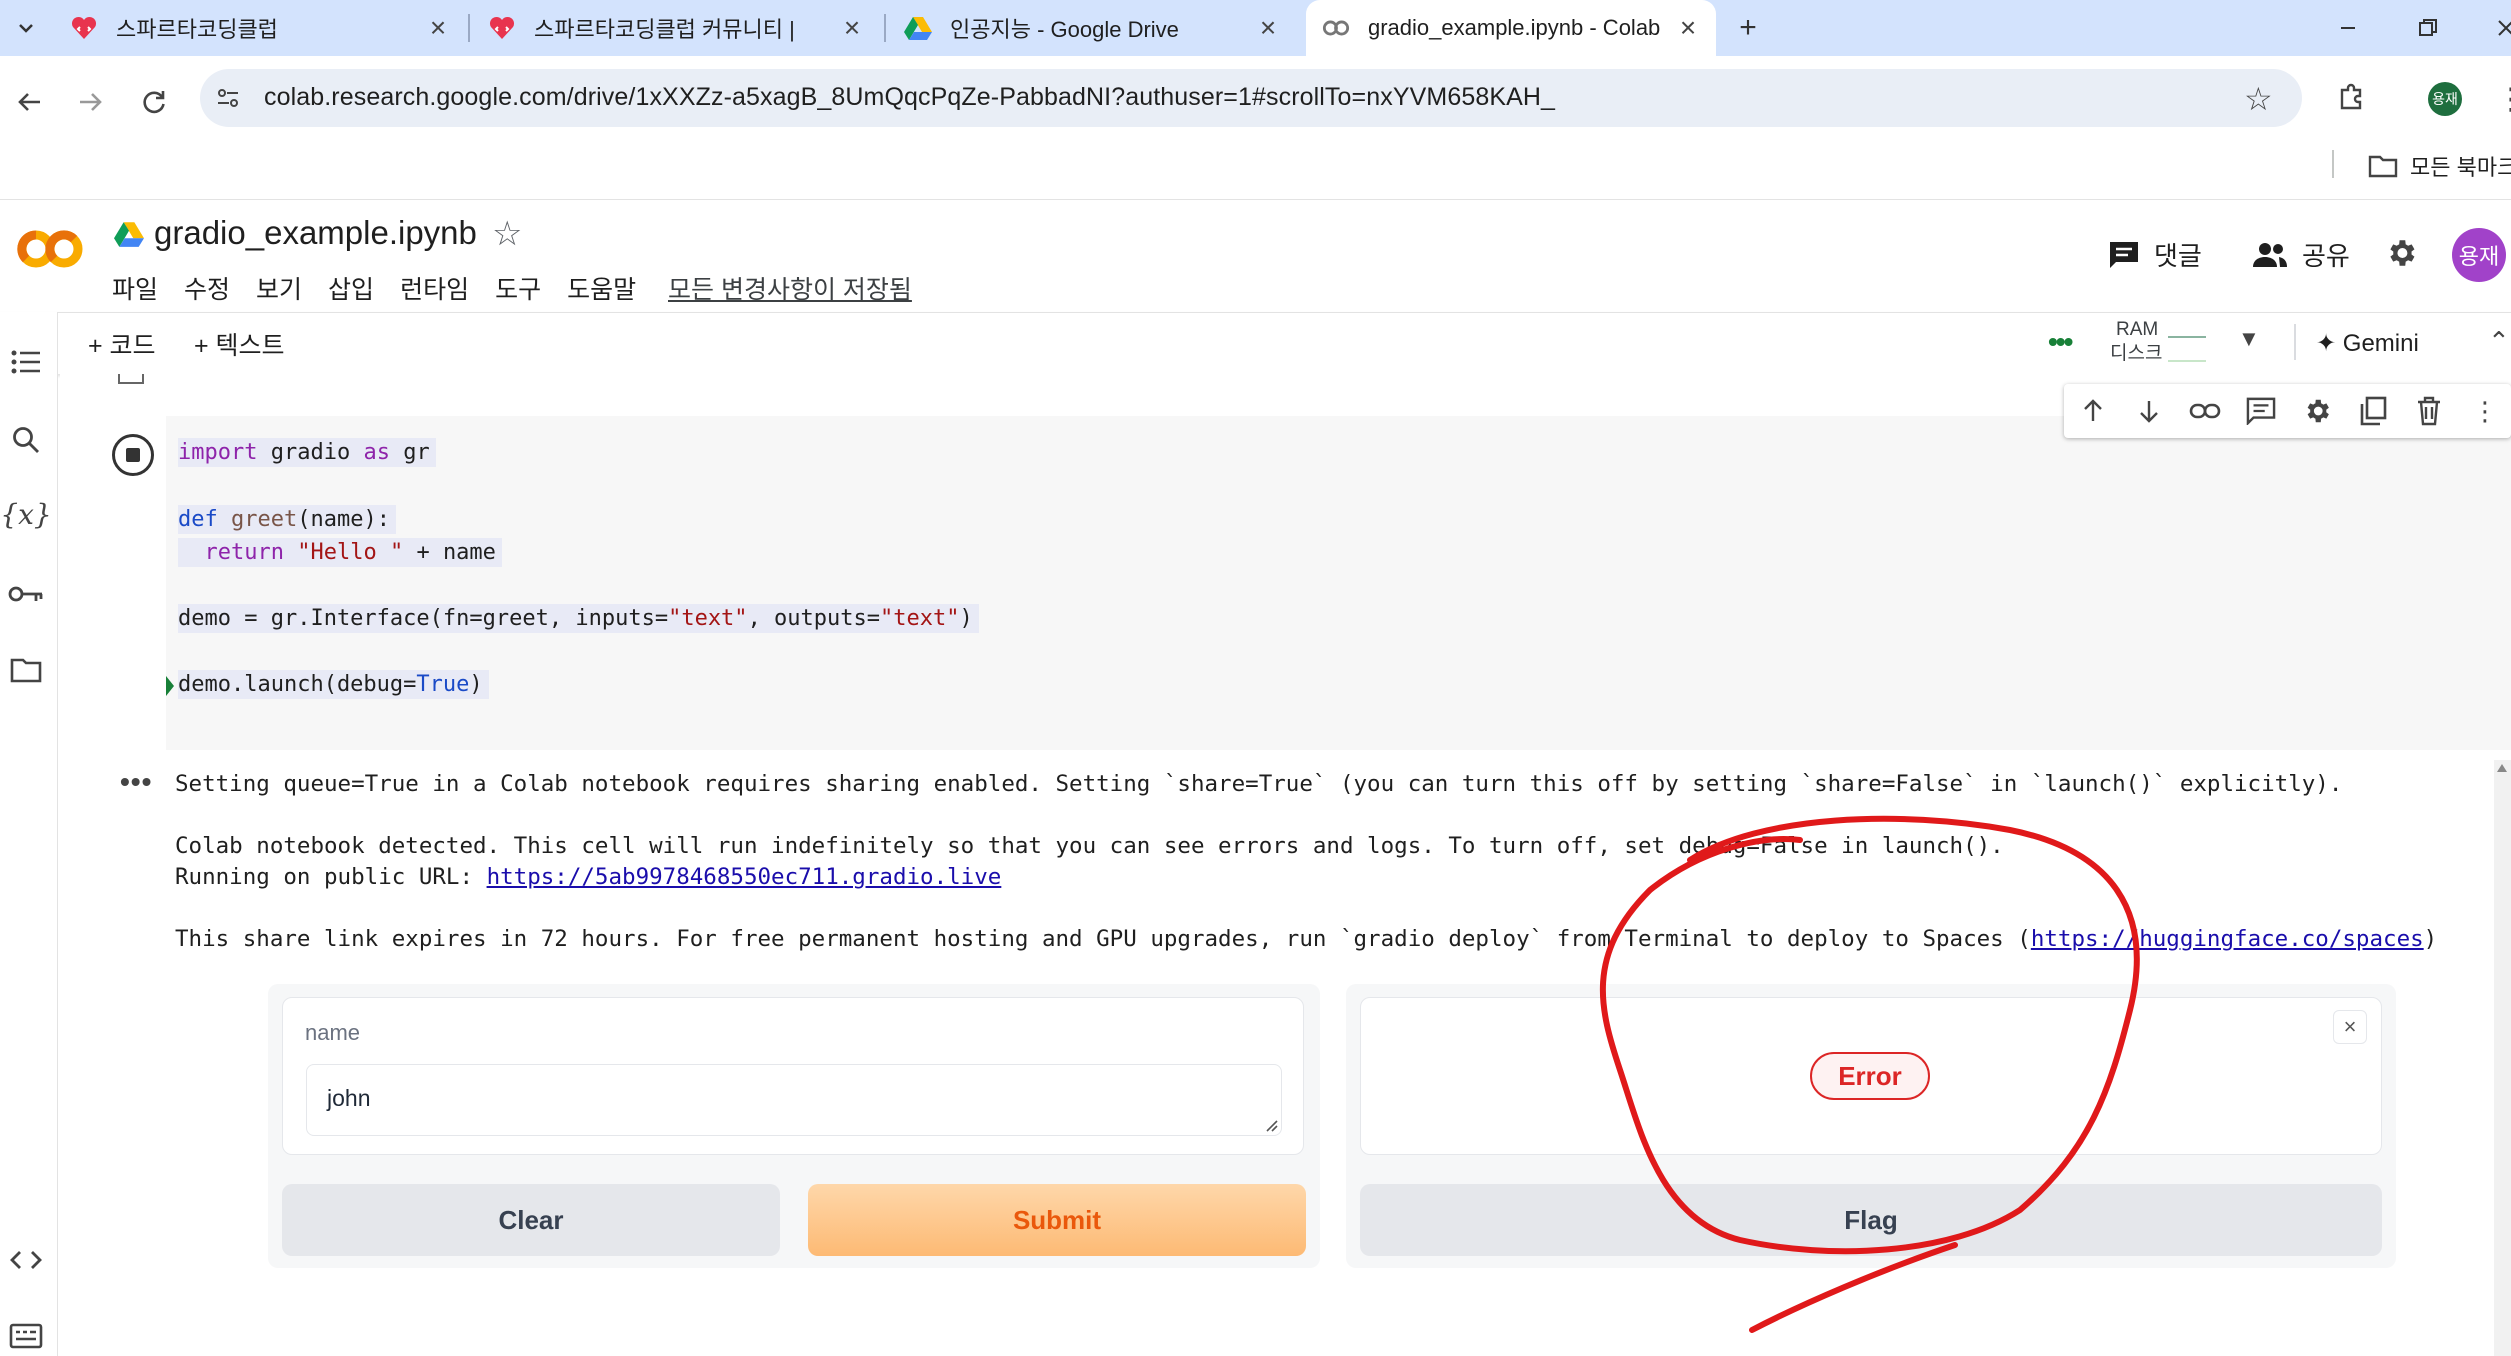  I want to click on tab-title: 인공지능 - Google Drive, so click(1064, 29).